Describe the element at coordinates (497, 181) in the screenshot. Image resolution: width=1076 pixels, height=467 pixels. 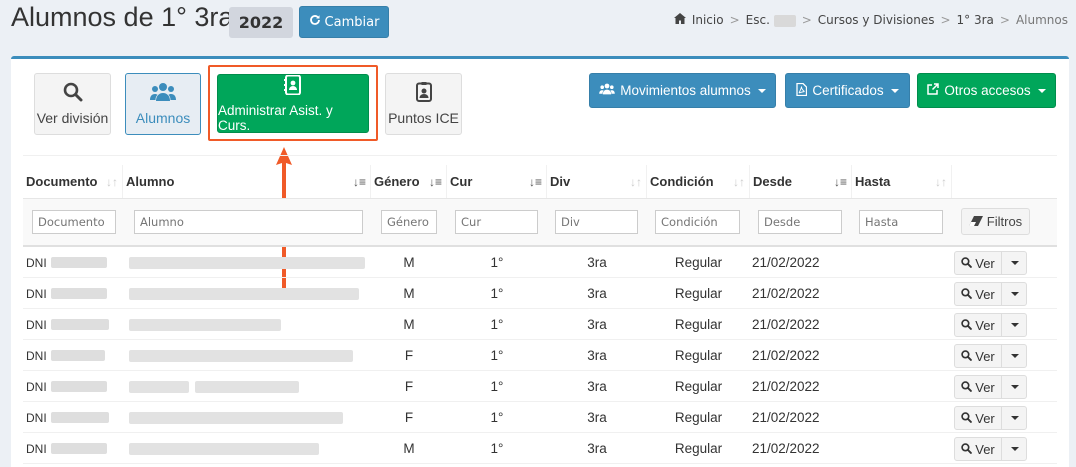
I see `column-header-cur: Cur ↓≡` at that location.